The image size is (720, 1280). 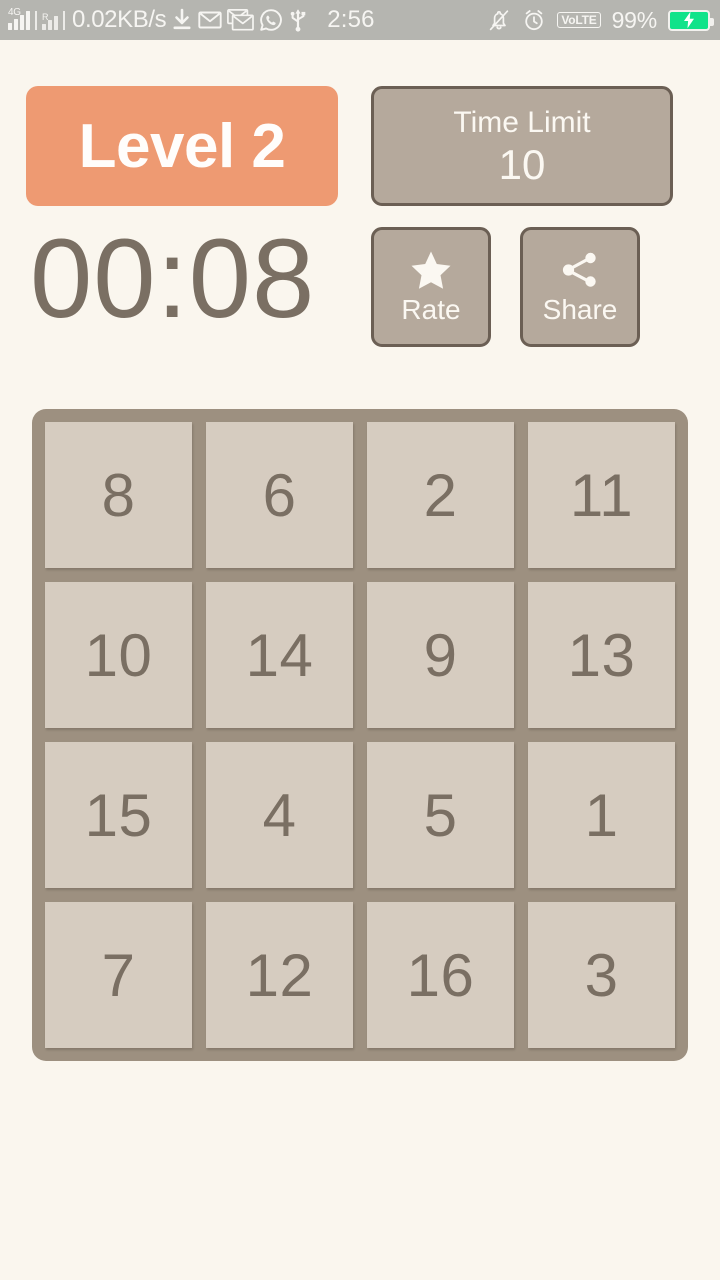 What do you see at coordinates (50, 20) in the screenshot?
I see `signal-secondary-icon: R` at bounding box center [50, 20].